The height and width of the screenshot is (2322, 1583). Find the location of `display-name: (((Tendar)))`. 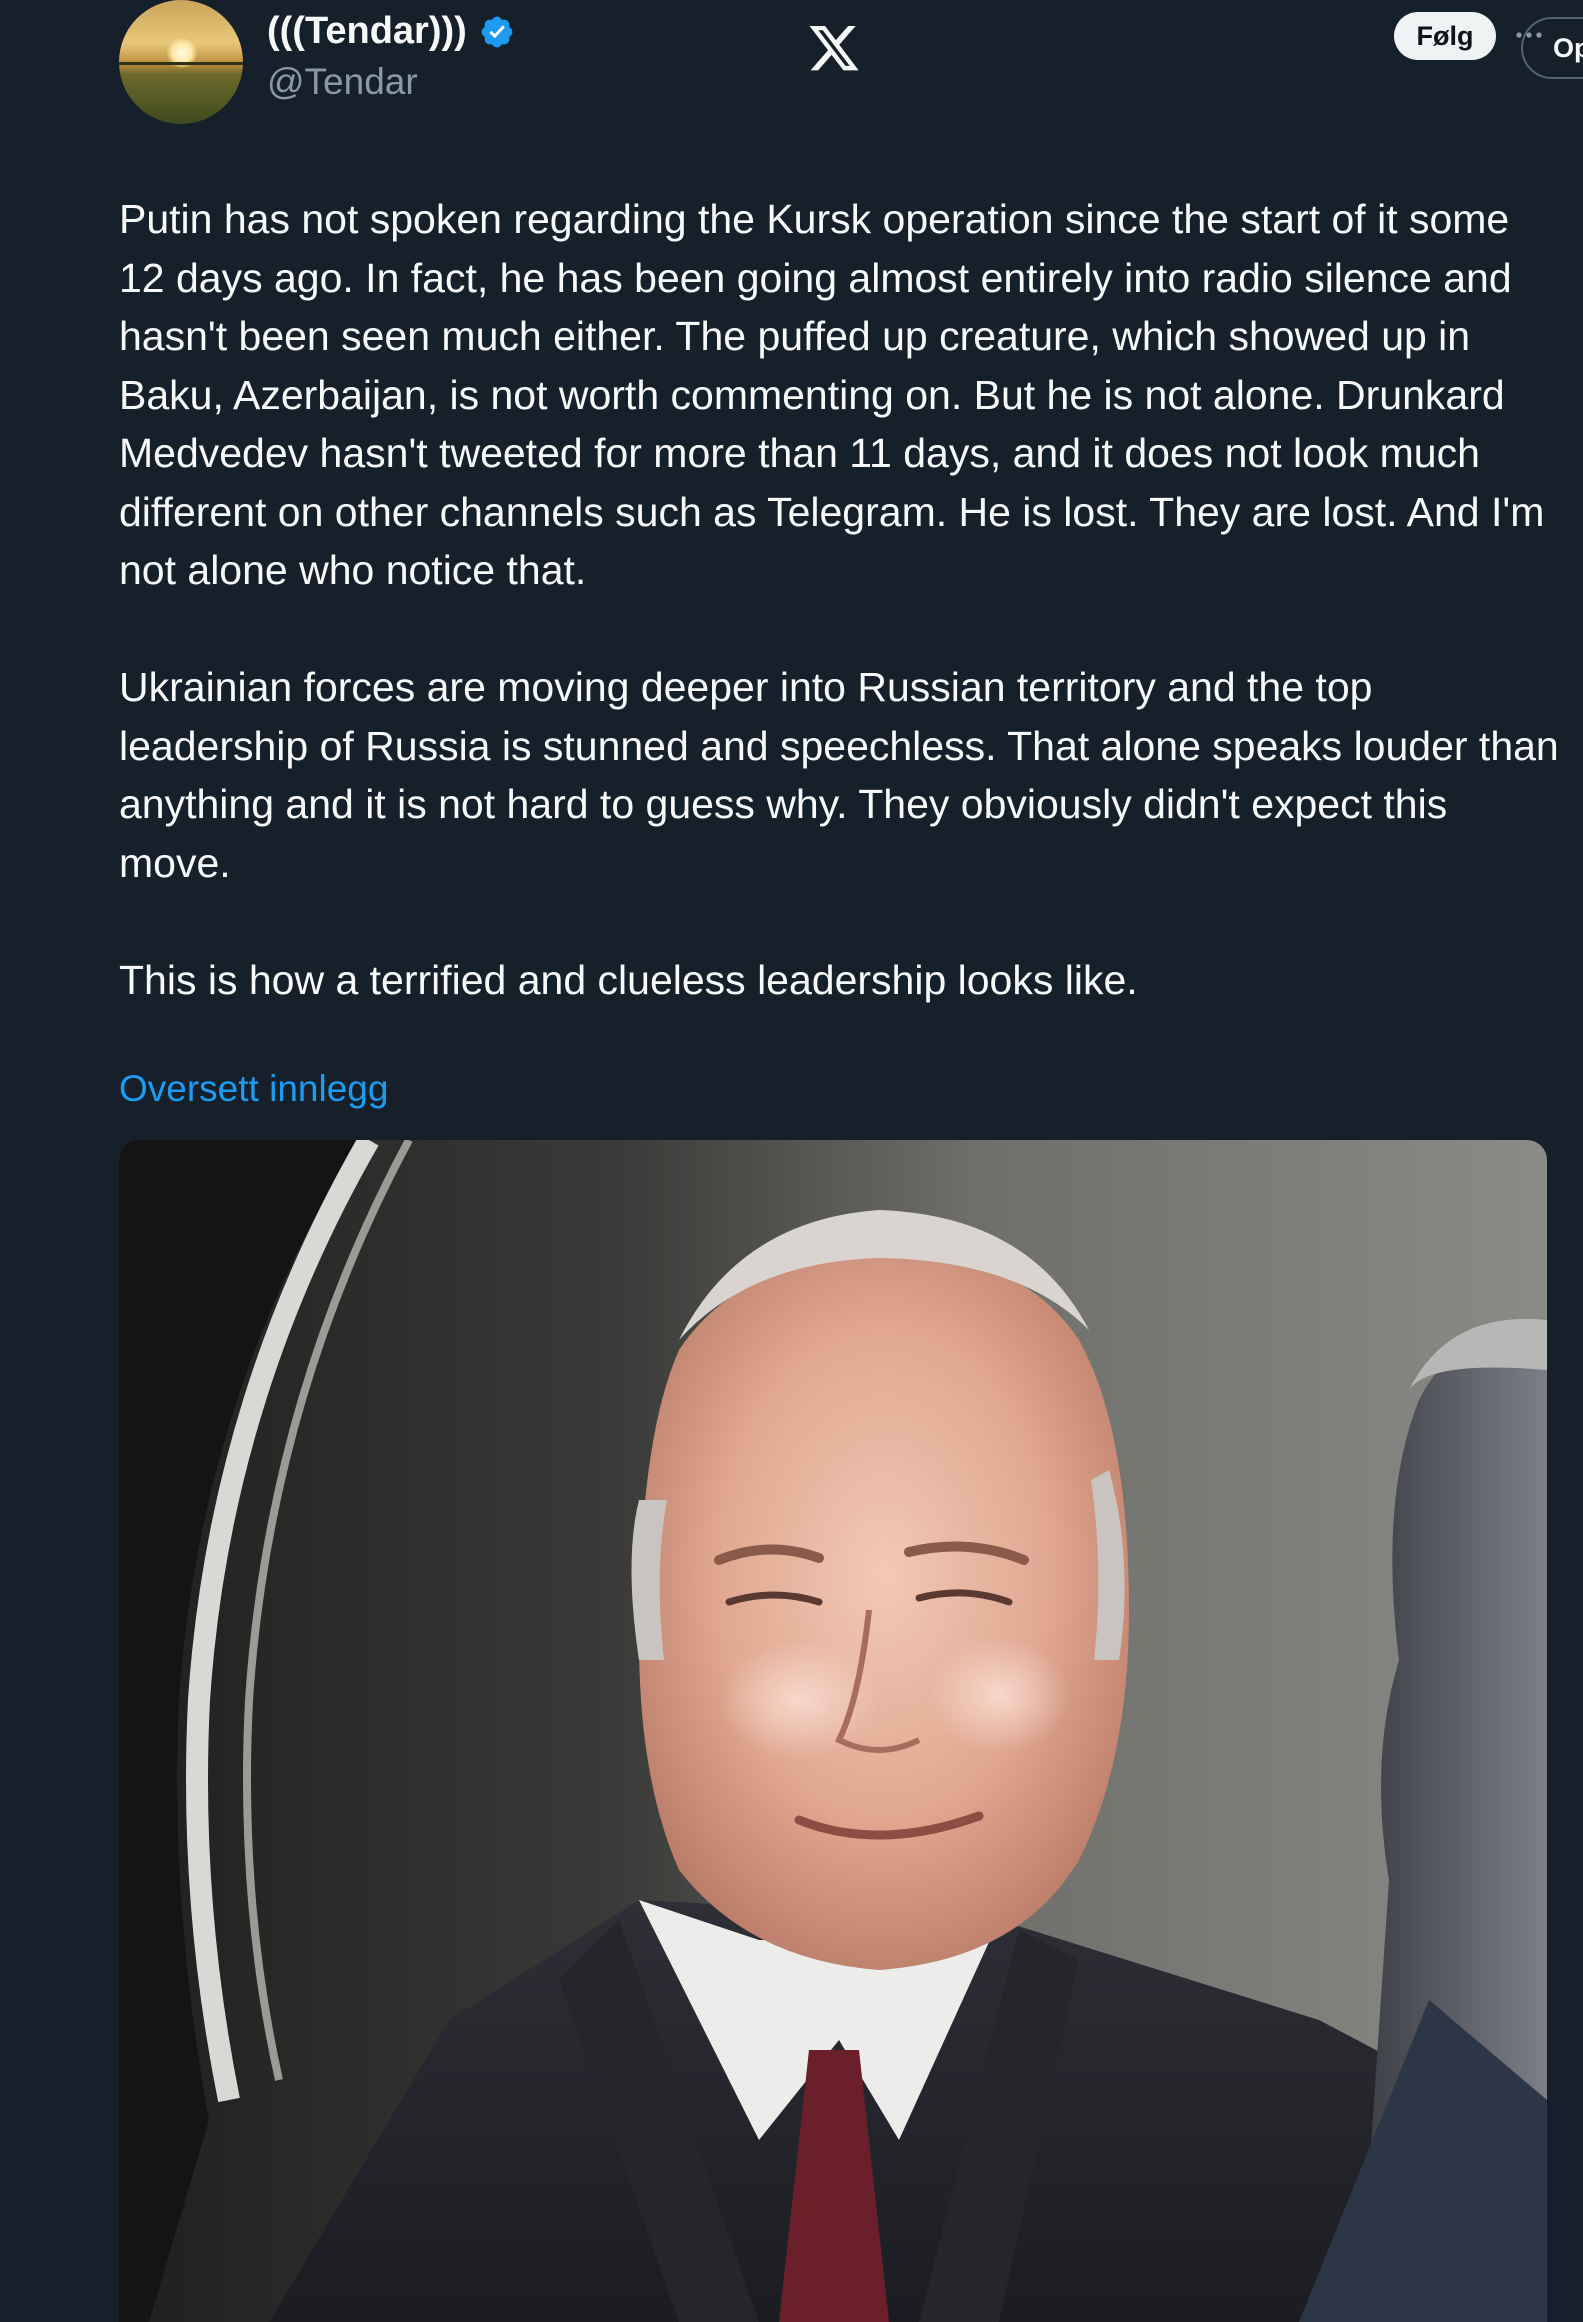

display-name: (((Tendar))) is located at coordinates (367, 31).